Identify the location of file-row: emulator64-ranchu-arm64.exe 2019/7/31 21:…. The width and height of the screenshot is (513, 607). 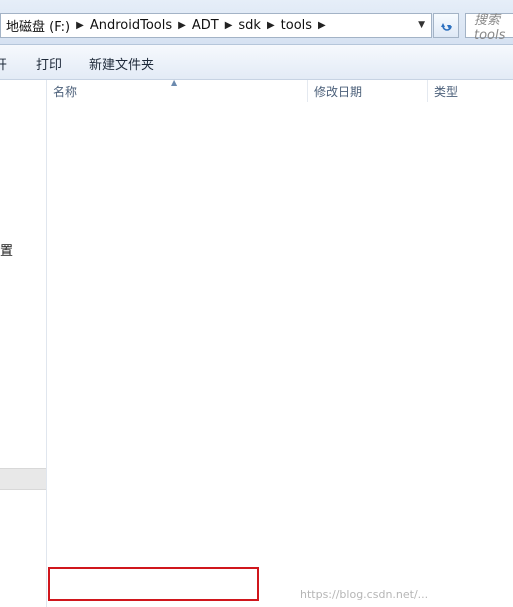
(280, 251).